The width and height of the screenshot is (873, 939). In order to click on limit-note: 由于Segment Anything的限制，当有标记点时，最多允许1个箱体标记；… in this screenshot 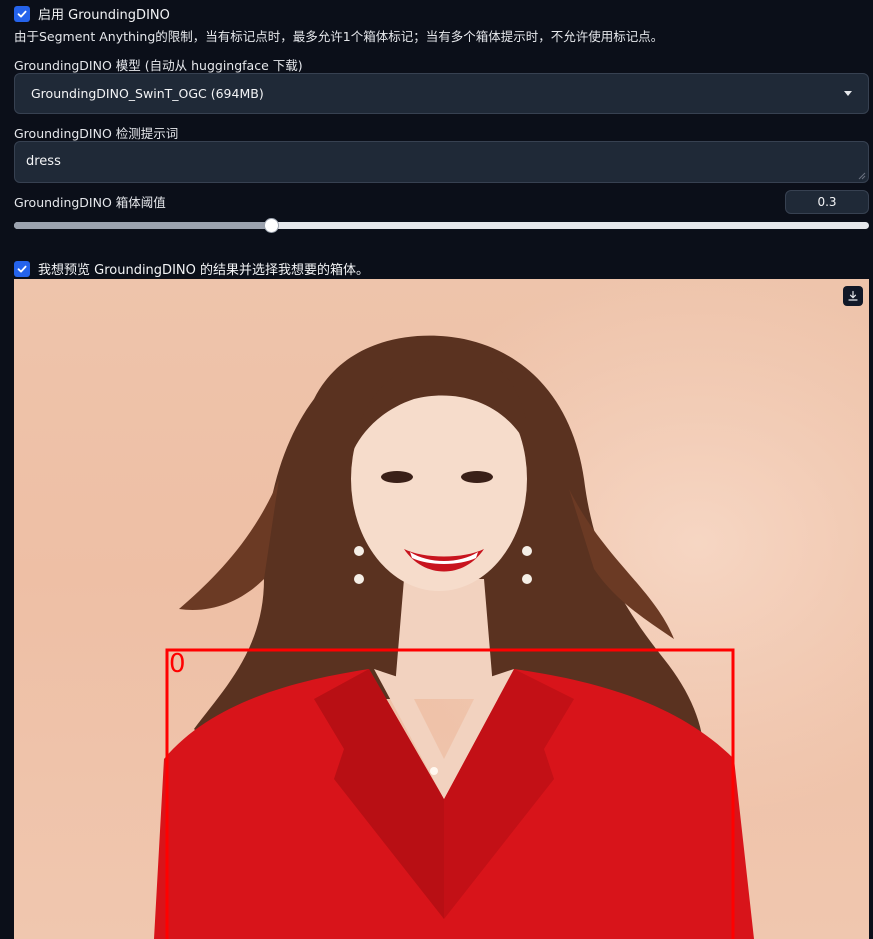, I will do `click(339, 36)`.